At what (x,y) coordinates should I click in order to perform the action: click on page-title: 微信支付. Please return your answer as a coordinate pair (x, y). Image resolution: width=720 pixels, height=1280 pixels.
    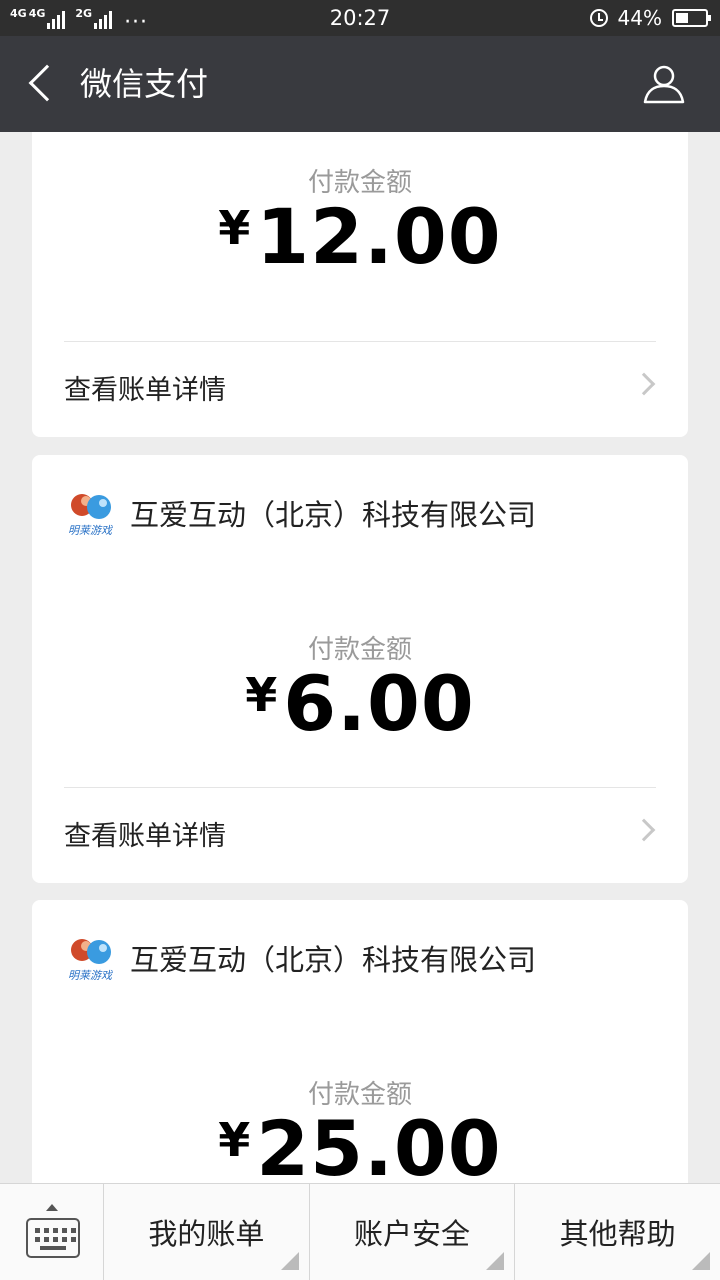
    Looking at the image, I should click on (144, 84).